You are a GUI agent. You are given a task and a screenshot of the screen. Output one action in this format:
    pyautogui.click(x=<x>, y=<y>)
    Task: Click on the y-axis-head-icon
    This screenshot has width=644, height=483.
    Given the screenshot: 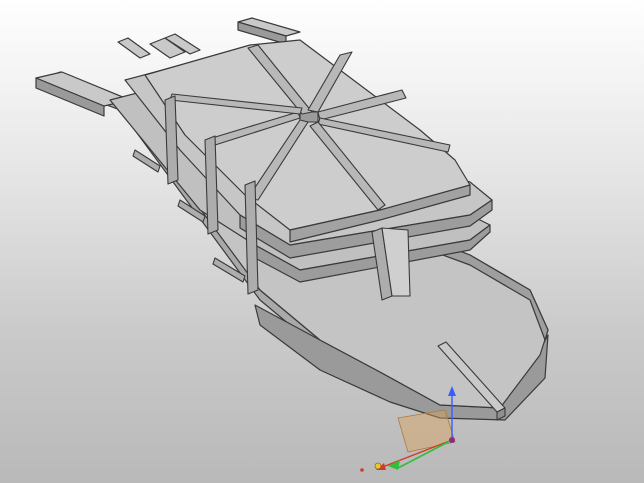 What is the action you would take?
    pyautogui.click(x=394, y=465)
    